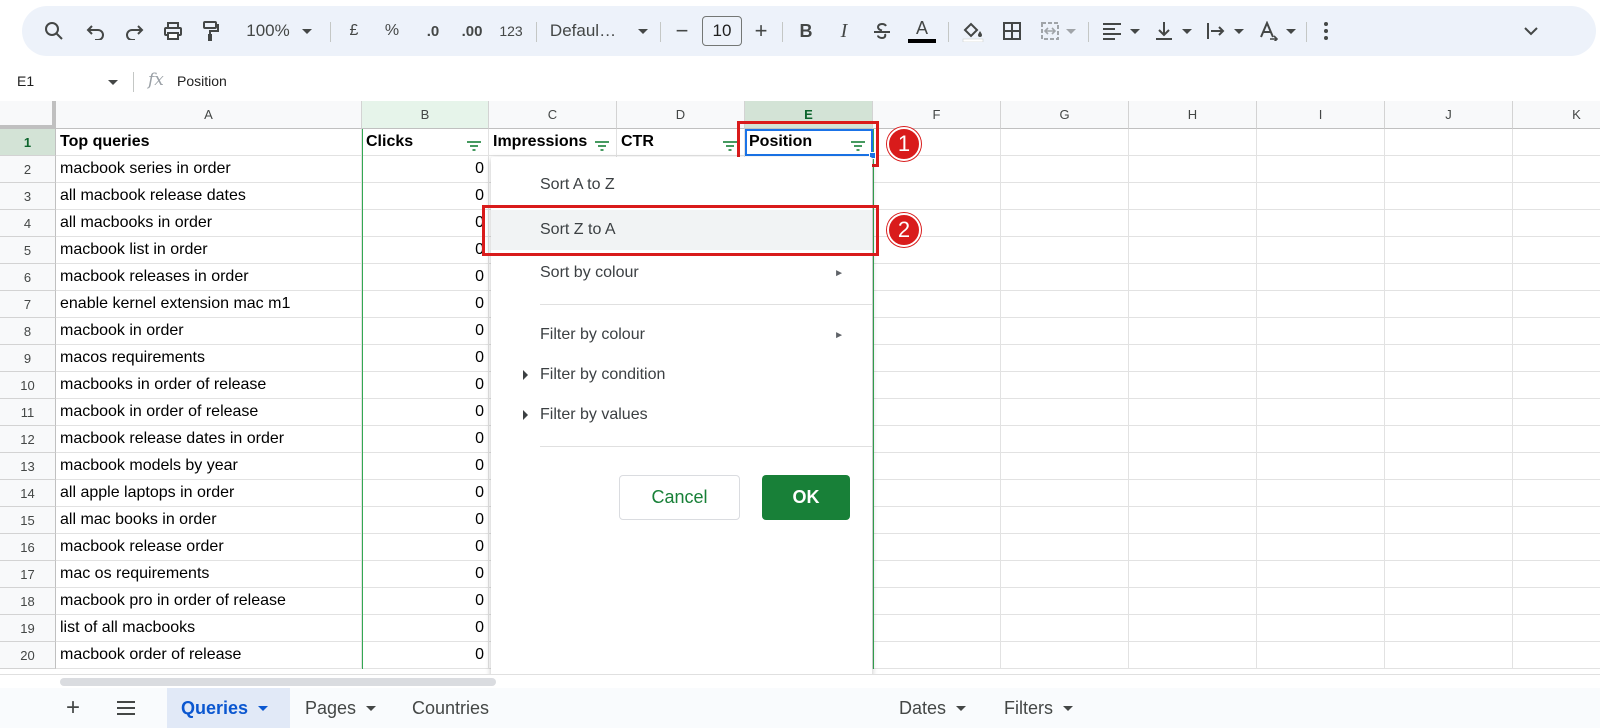 The image size is (1600, 728). What do you see at coordinates (209, 169) in the screenshot?
I see `query-cell: macbook series in order` at bounding box center [209, 169].